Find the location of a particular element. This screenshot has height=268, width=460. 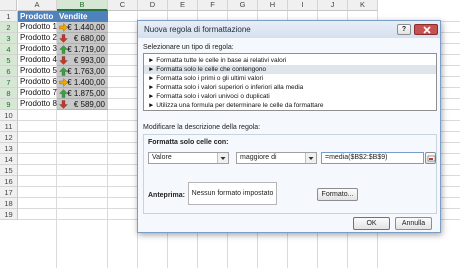

row-header-15: 15 is located at coordinates (9, 170).